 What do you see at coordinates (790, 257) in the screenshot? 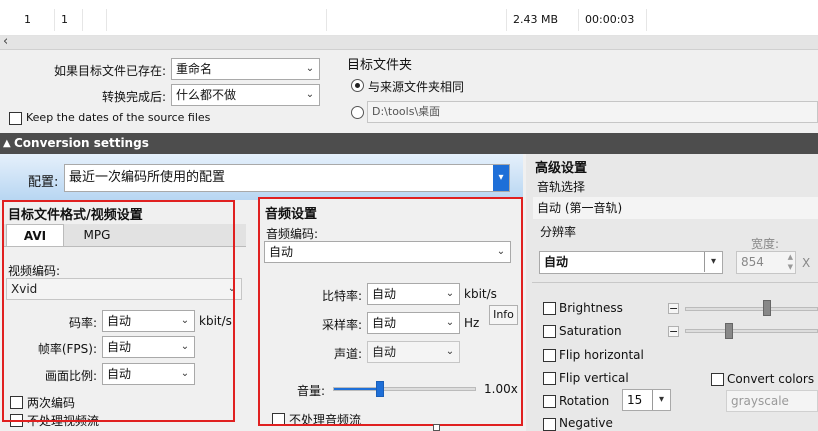
I see `spin-up-icon: ▲` at bounding box center [790, 257].